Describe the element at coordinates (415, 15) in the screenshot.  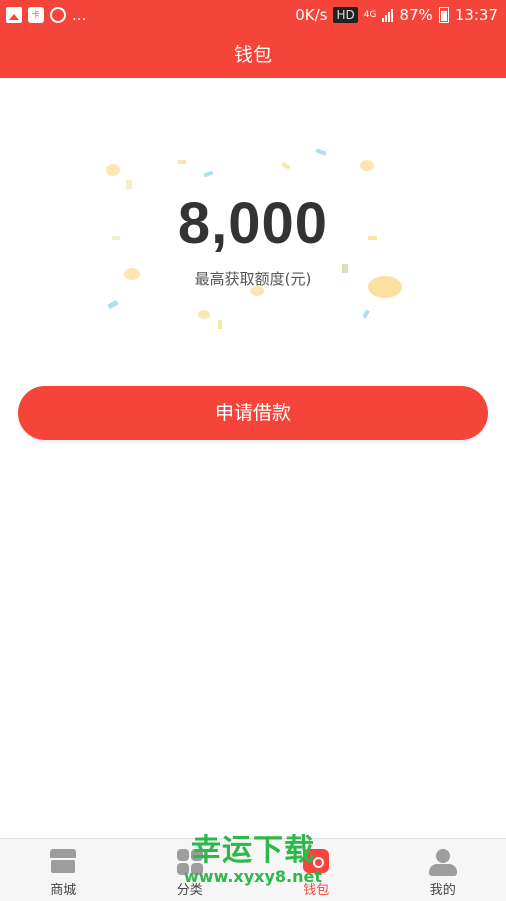
I see `battery-percent: 87%` at that location.